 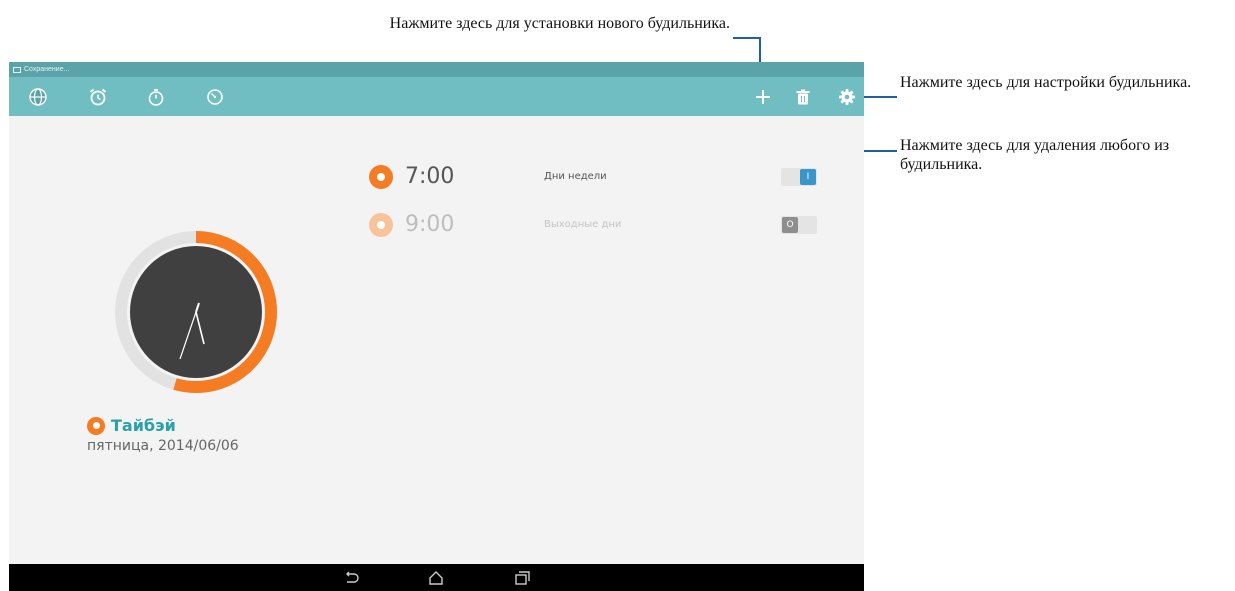 I want to click on toggle-knob: O, so click(x=790, y=225).